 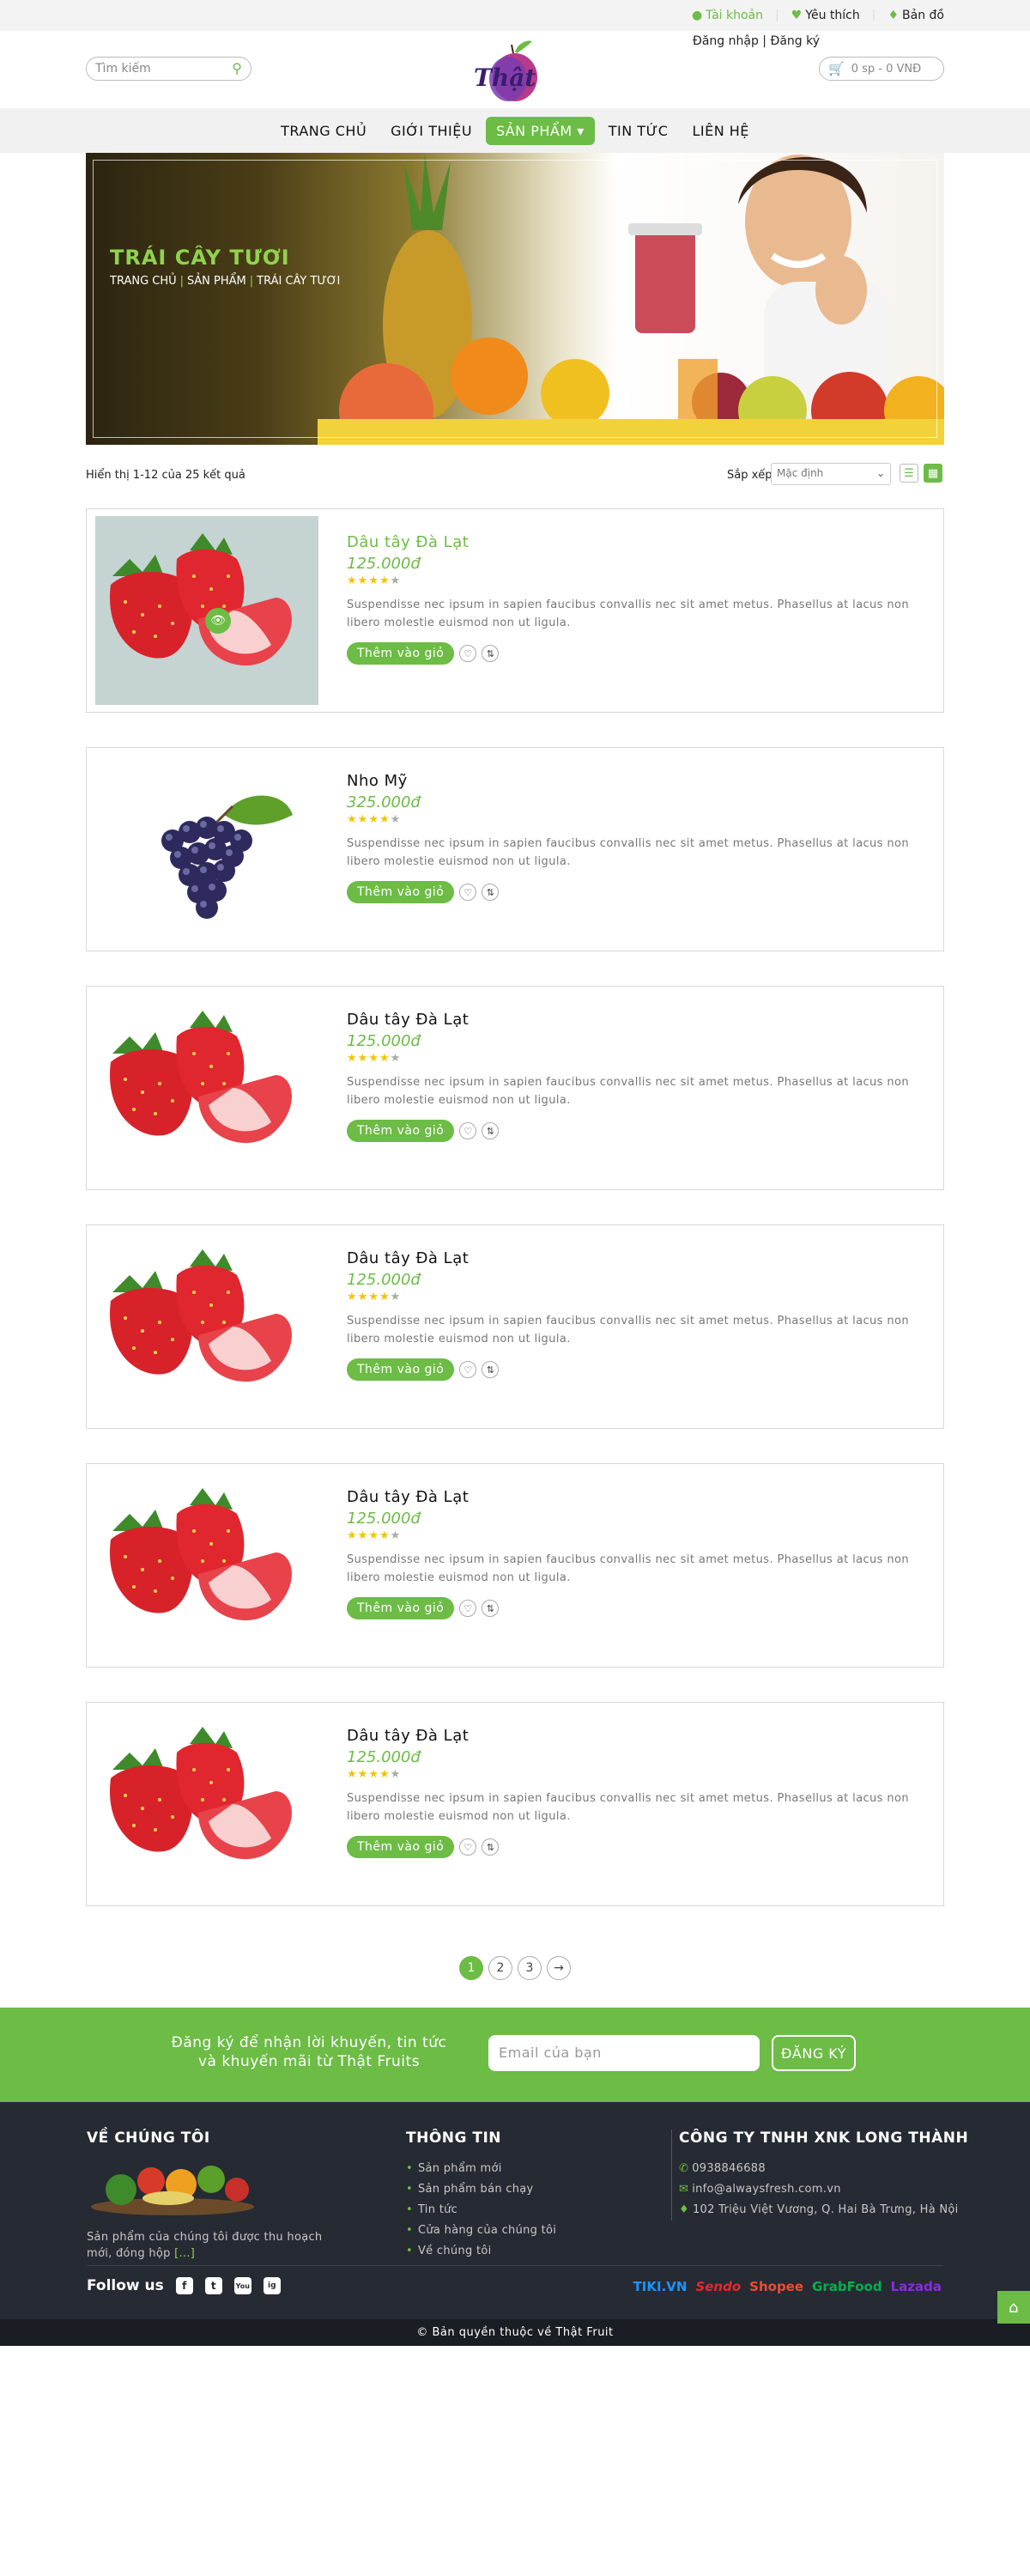 What do you see at coordinates (237, 68) in the screenshot?
I see `search-icon: ⚲` at bounding box center [237, 68].